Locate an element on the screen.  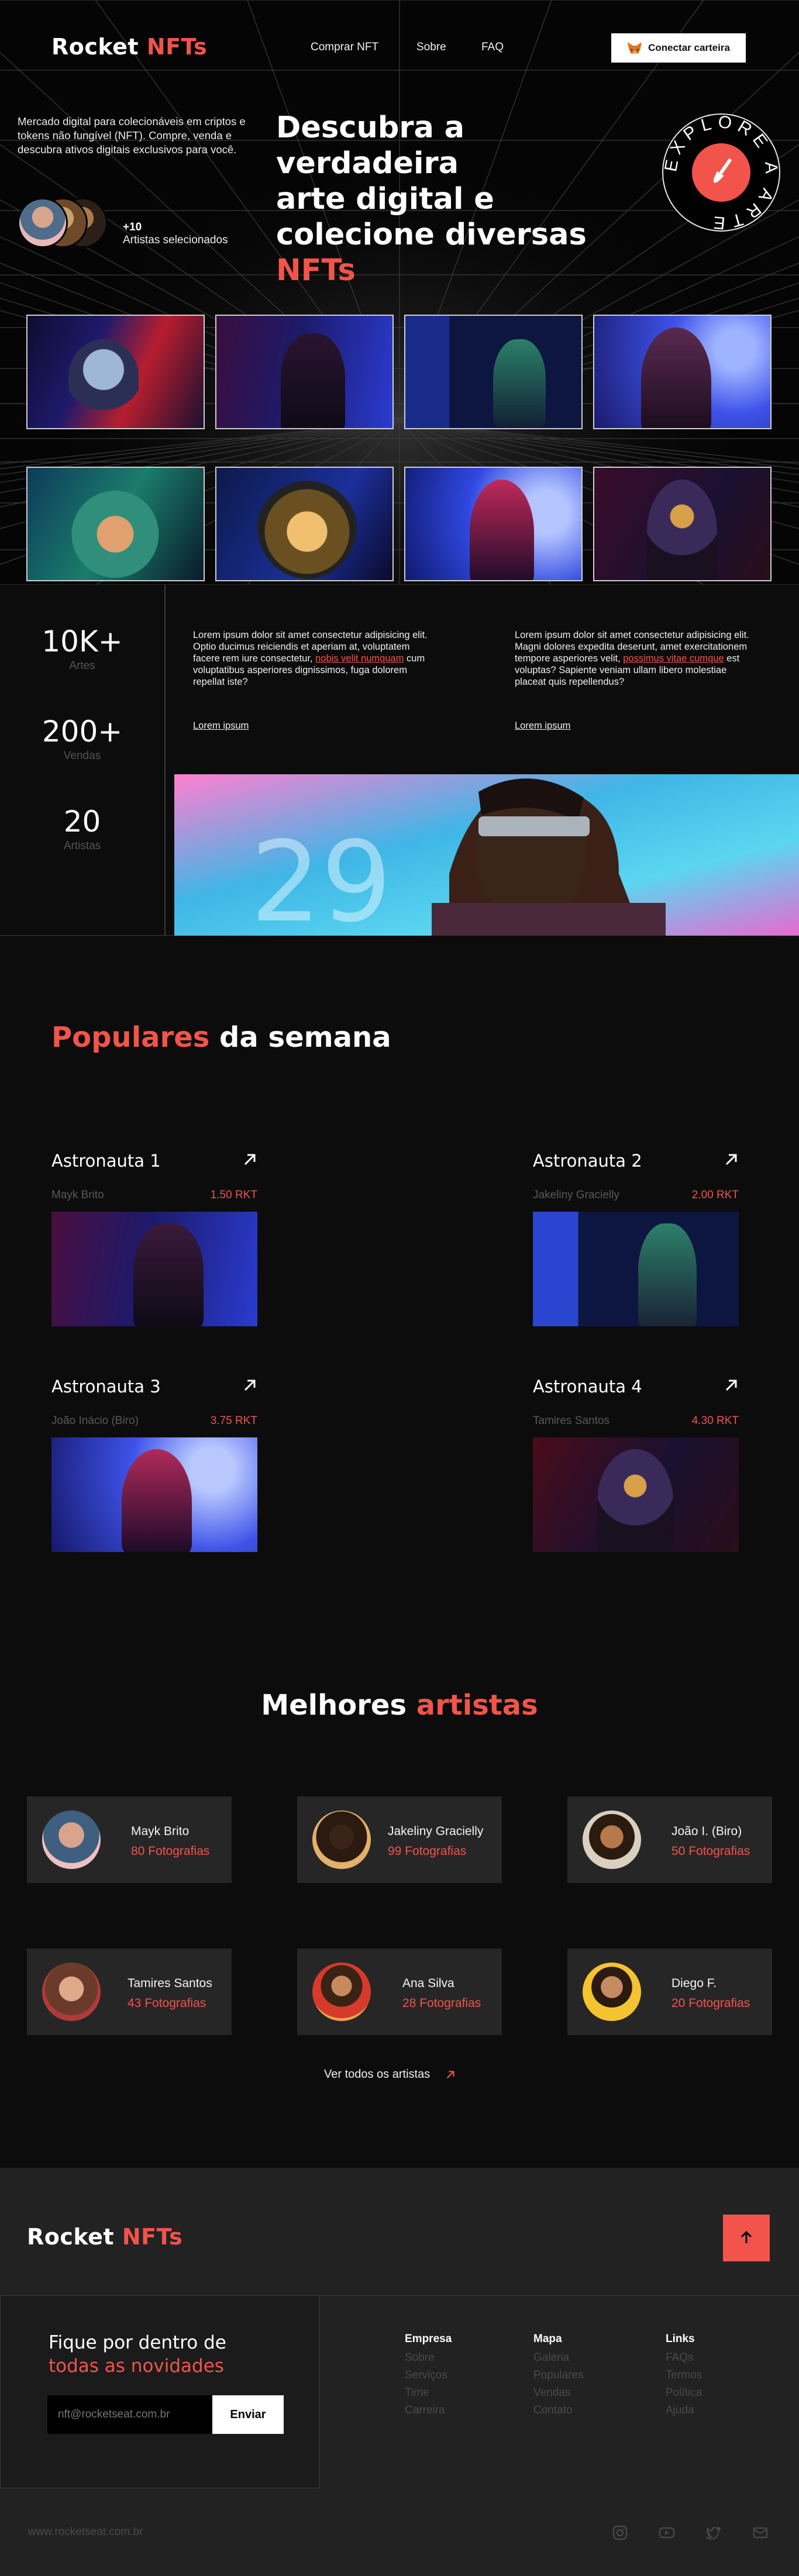
newsletter-title-main: Fique por dentro de is located at coordinates (137, 2343).